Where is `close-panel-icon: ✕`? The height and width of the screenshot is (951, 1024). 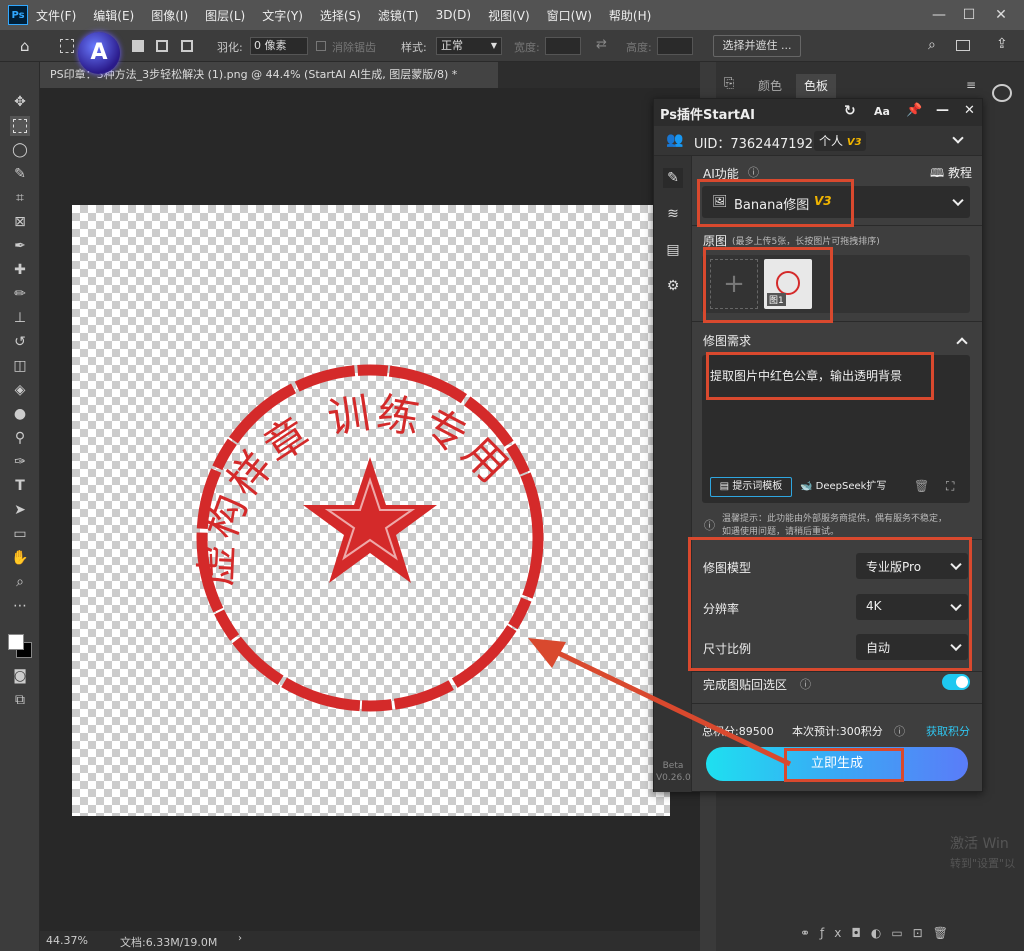 close-panel-icon: ✕ is located at coordinates (969, 110).